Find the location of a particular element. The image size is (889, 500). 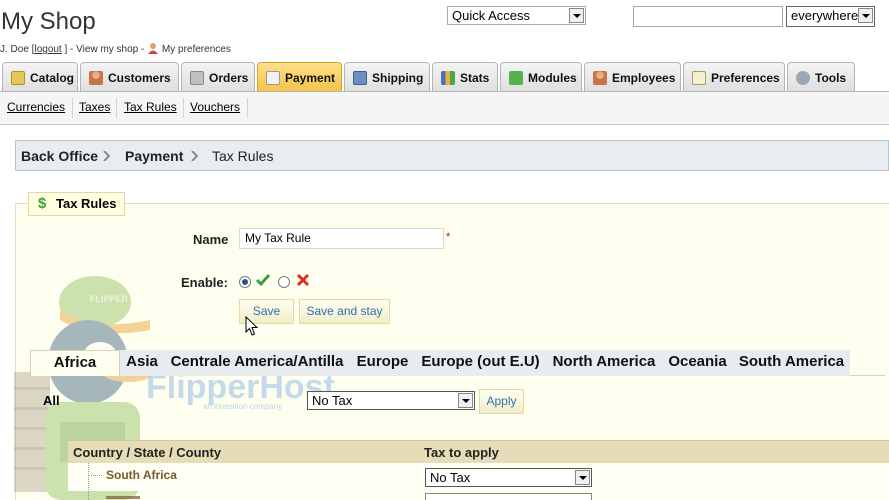

country-tax-value: No Tax is located at coordinates (450, 477).